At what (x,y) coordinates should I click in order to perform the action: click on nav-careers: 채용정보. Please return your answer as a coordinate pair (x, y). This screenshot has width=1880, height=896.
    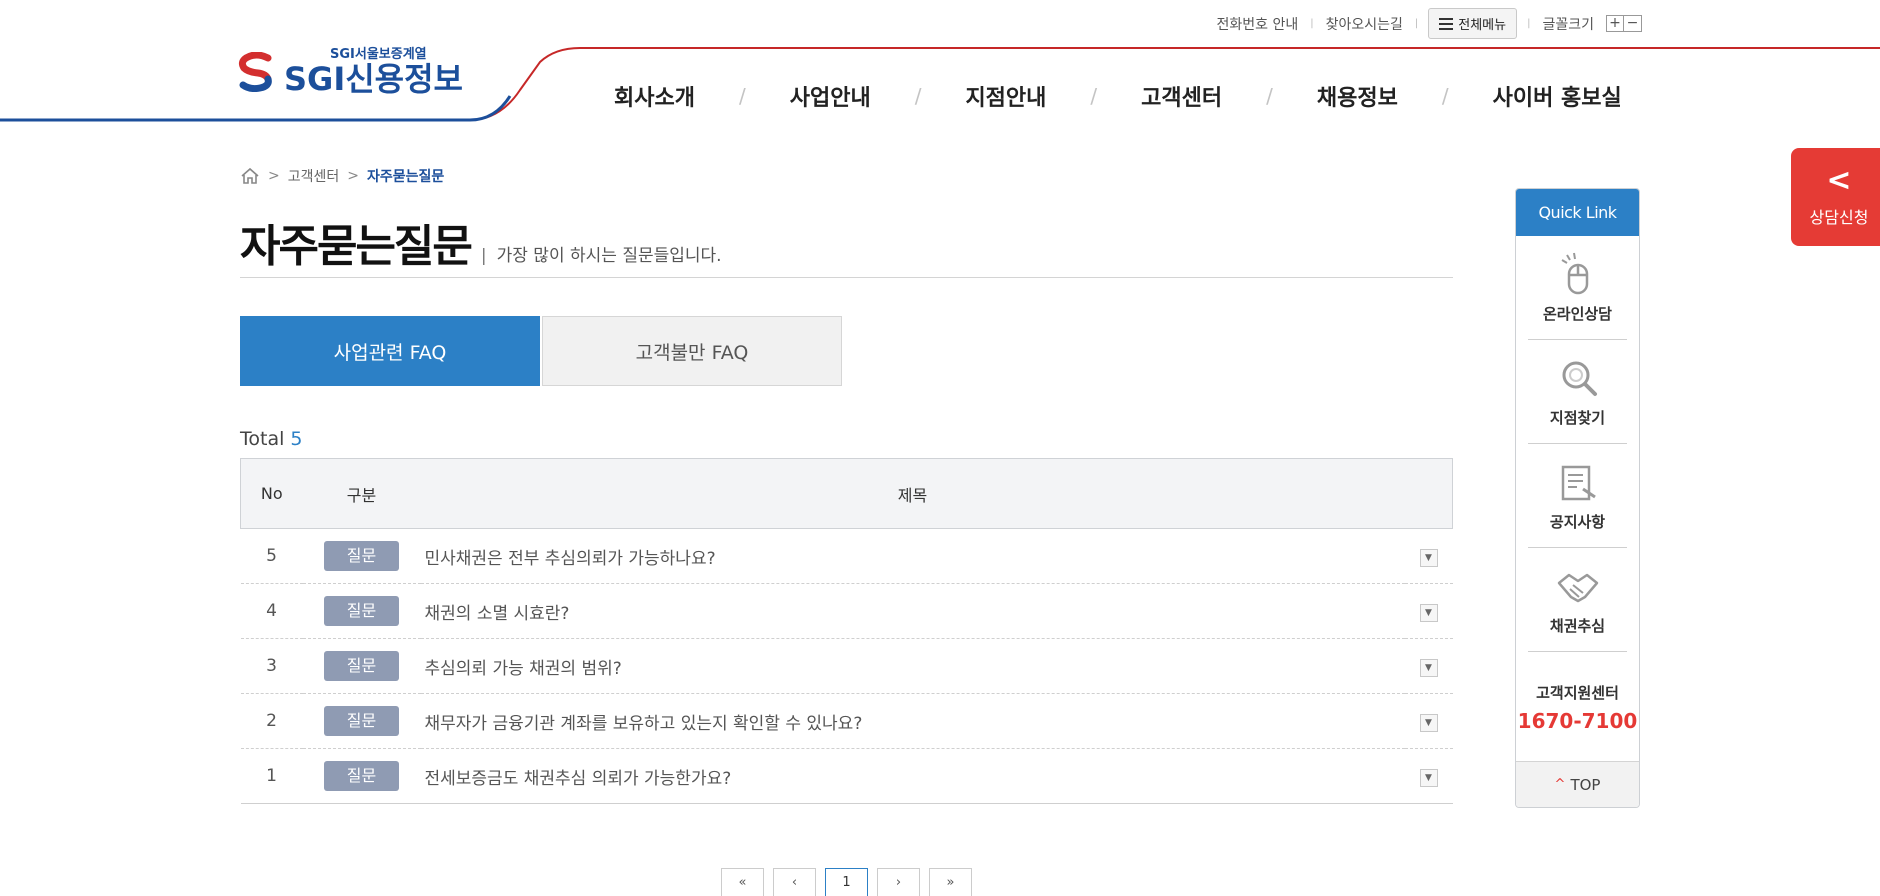
    Looking at the image, I should click on (1357, 96).